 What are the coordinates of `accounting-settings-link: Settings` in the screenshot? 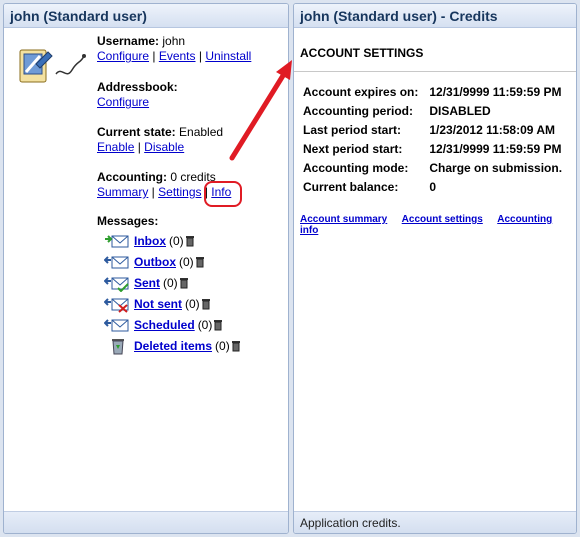 It's located at (179, 192).